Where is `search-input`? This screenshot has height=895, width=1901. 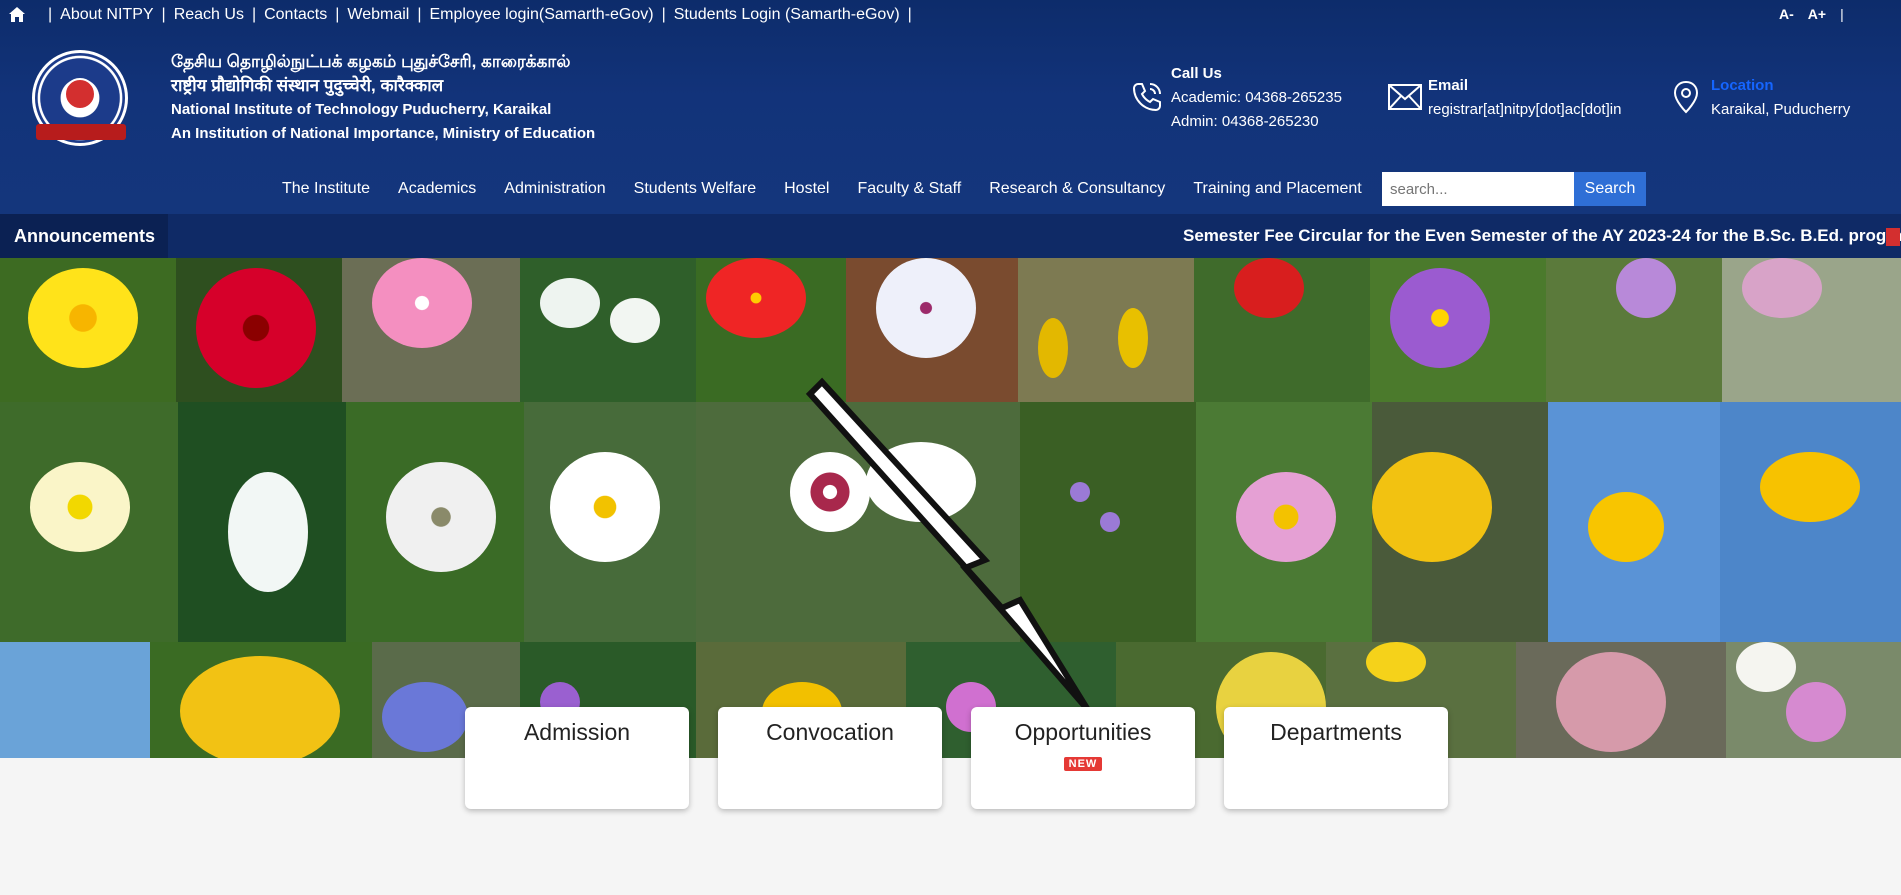 search-input is located at coordinates (1478, 189).